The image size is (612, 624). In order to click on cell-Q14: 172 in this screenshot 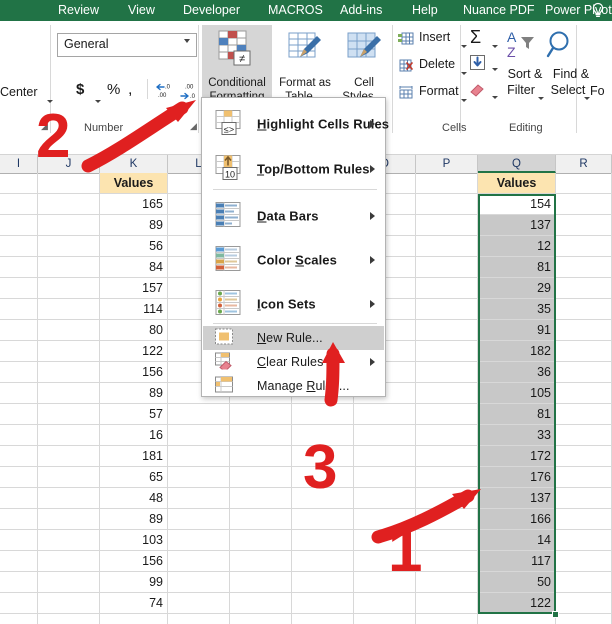, I will do `click(517, 456)`.